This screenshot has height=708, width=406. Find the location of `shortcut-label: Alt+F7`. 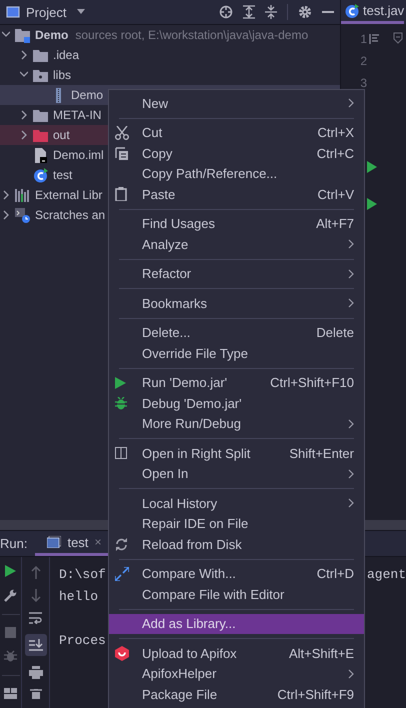

shortcut-label: Alt+F7 is located at coordinates (335, 224).